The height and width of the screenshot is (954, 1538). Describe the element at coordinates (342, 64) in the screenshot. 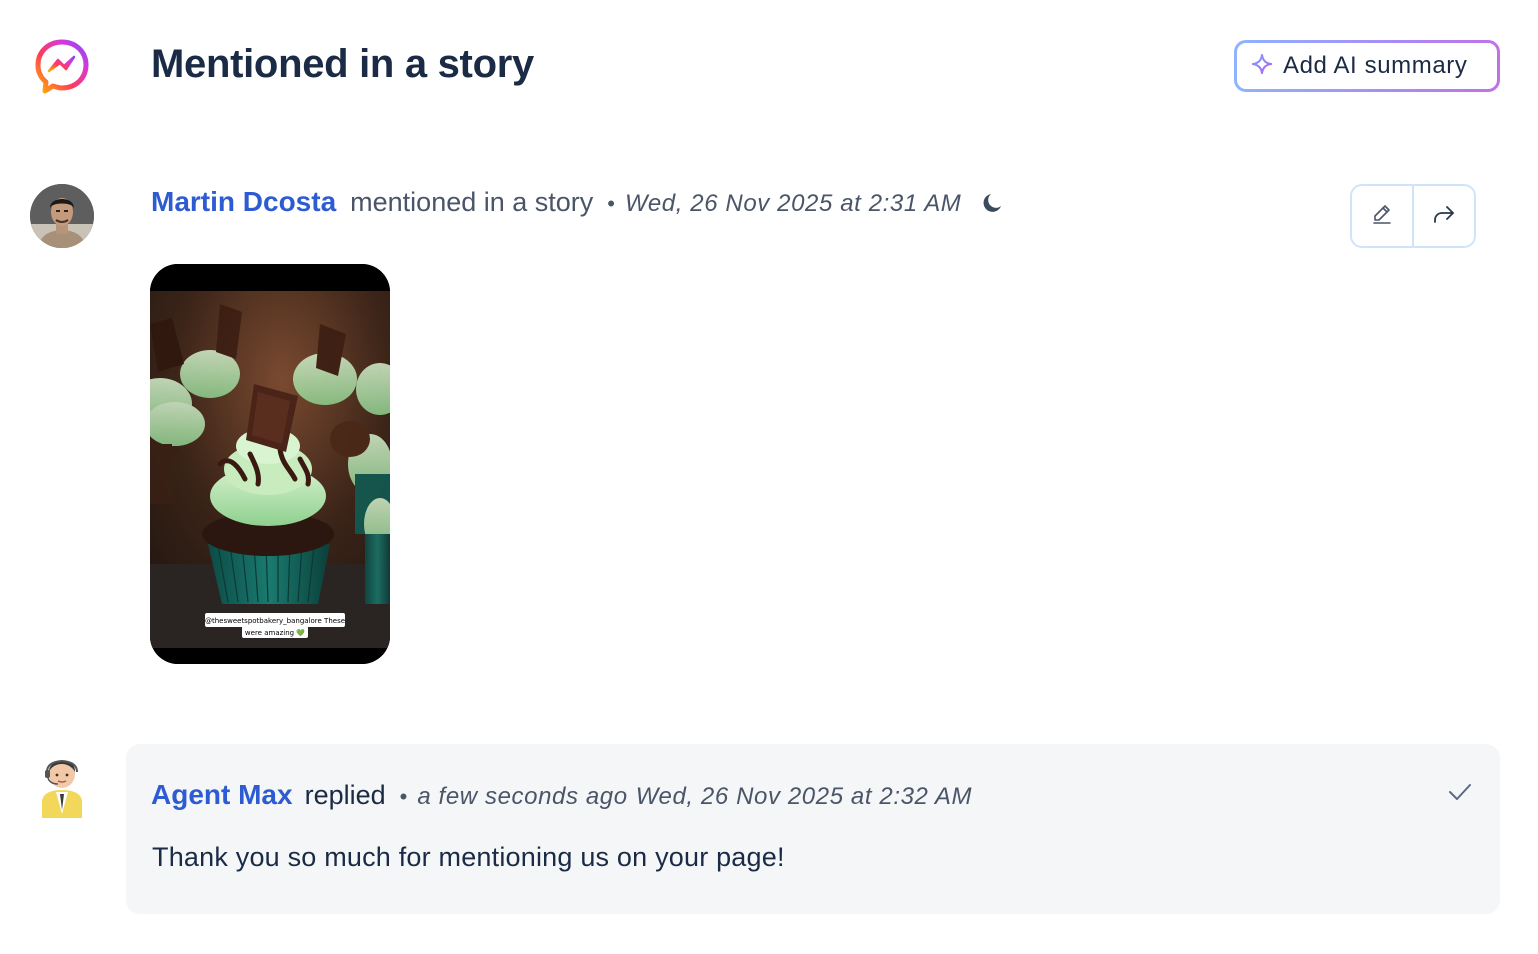

I see `page-title: Mentioned in a story` at that location.